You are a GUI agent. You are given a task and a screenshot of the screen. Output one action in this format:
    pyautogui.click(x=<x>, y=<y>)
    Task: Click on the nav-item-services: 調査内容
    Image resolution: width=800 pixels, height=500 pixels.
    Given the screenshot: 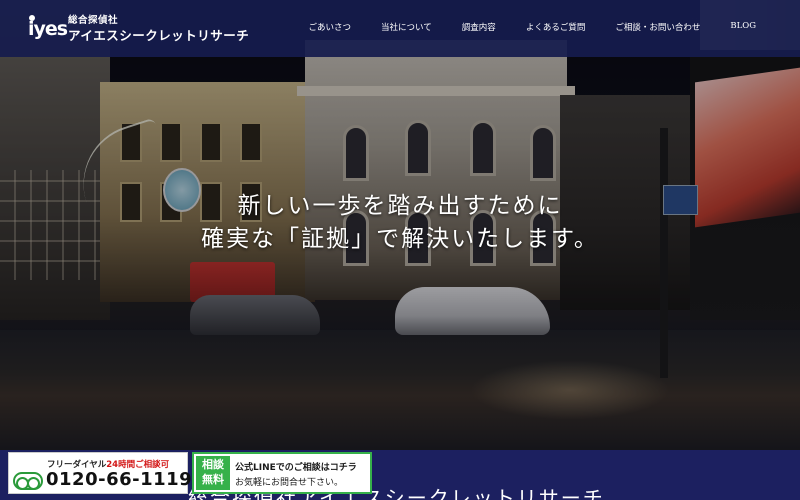 What is the action you would take?
    pyautogui.click(x=479, y=27)
    